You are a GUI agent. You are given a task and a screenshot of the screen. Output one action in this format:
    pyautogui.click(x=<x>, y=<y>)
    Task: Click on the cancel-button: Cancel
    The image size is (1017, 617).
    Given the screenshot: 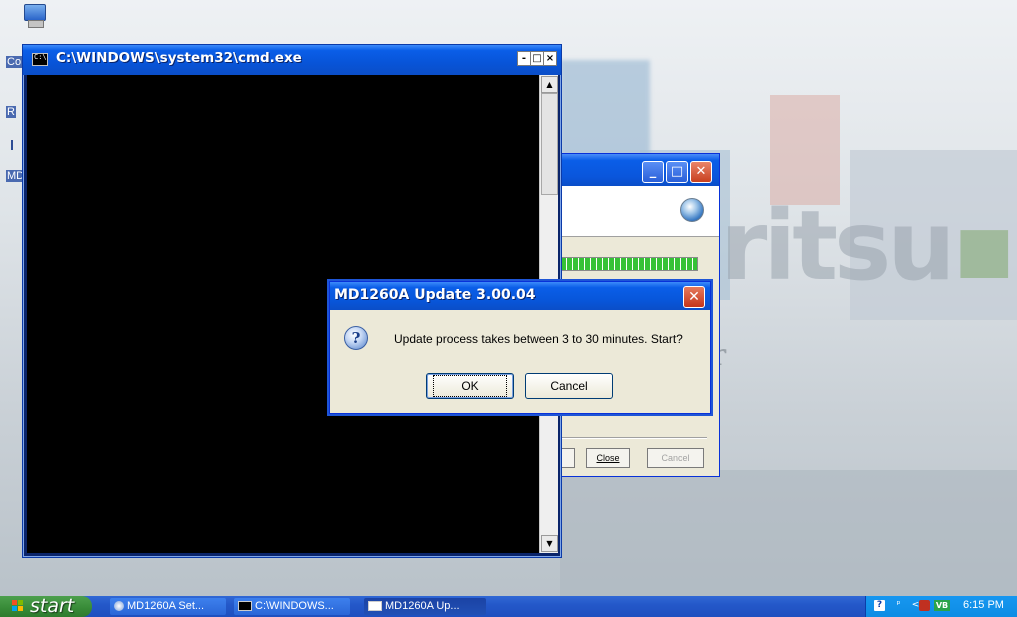 What is the action you would take?
    pyautogui.click(x=569, y=386)
    